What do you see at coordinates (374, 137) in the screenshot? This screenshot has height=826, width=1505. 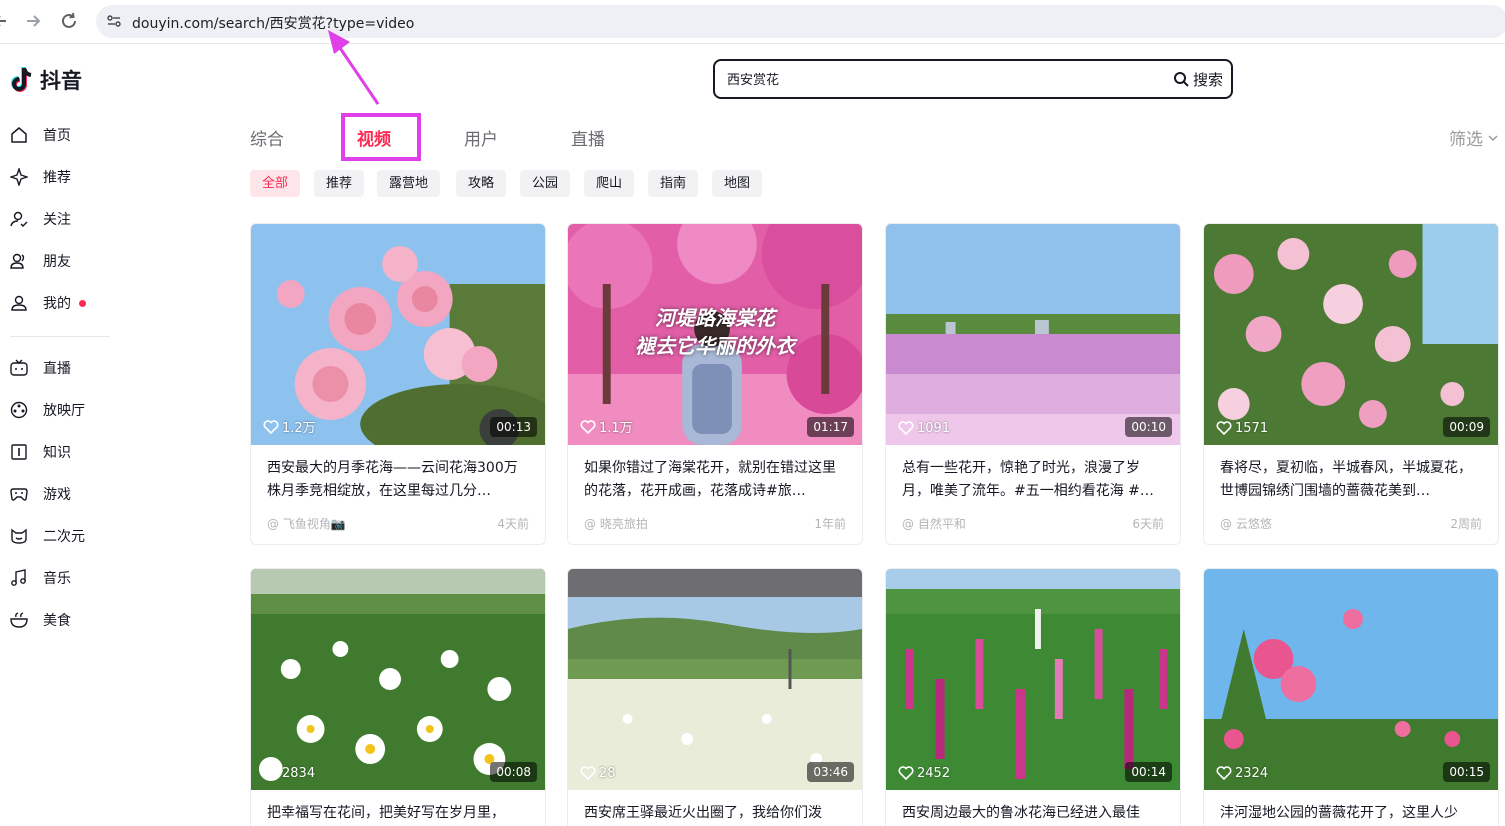 I see `tab-video: 视频` at bounding box center [374, 137].